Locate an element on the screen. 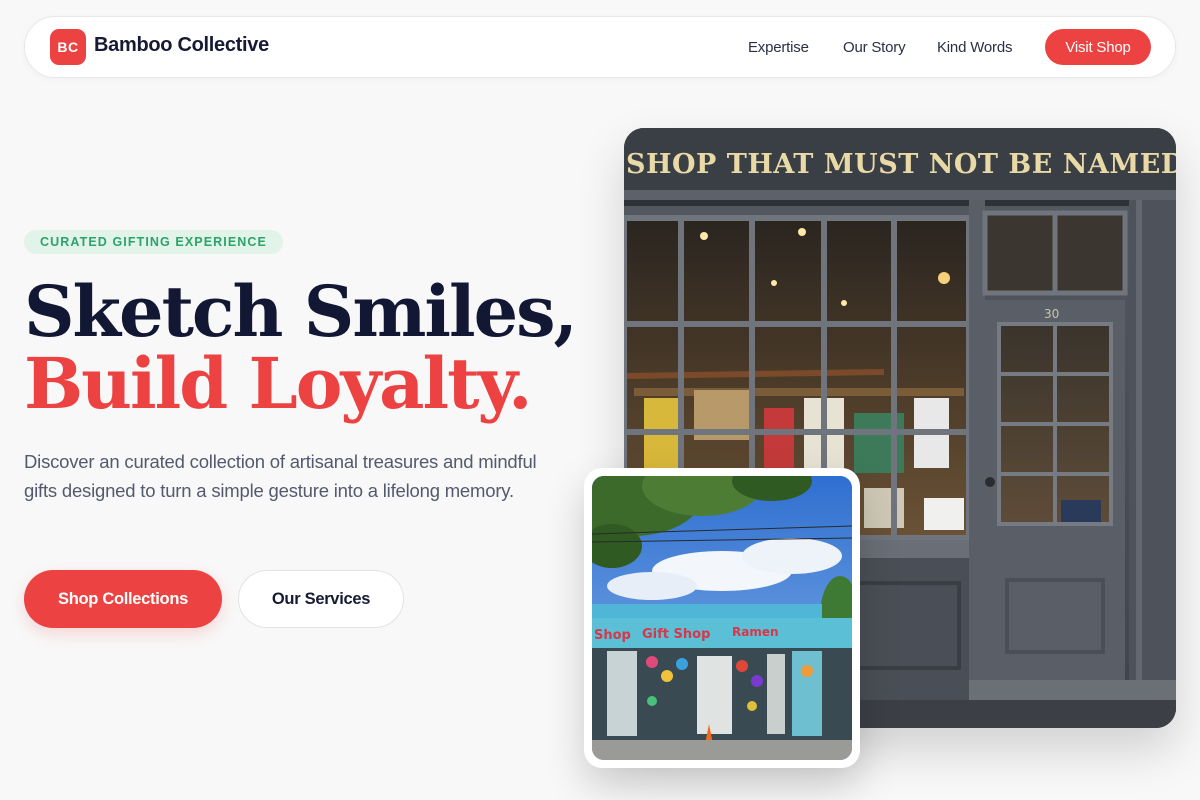 The width and height of the screenshot is (1200, 800). hero-headline: Sketch Smiles, Build Loyalty. is located at coordinates (301, 347).